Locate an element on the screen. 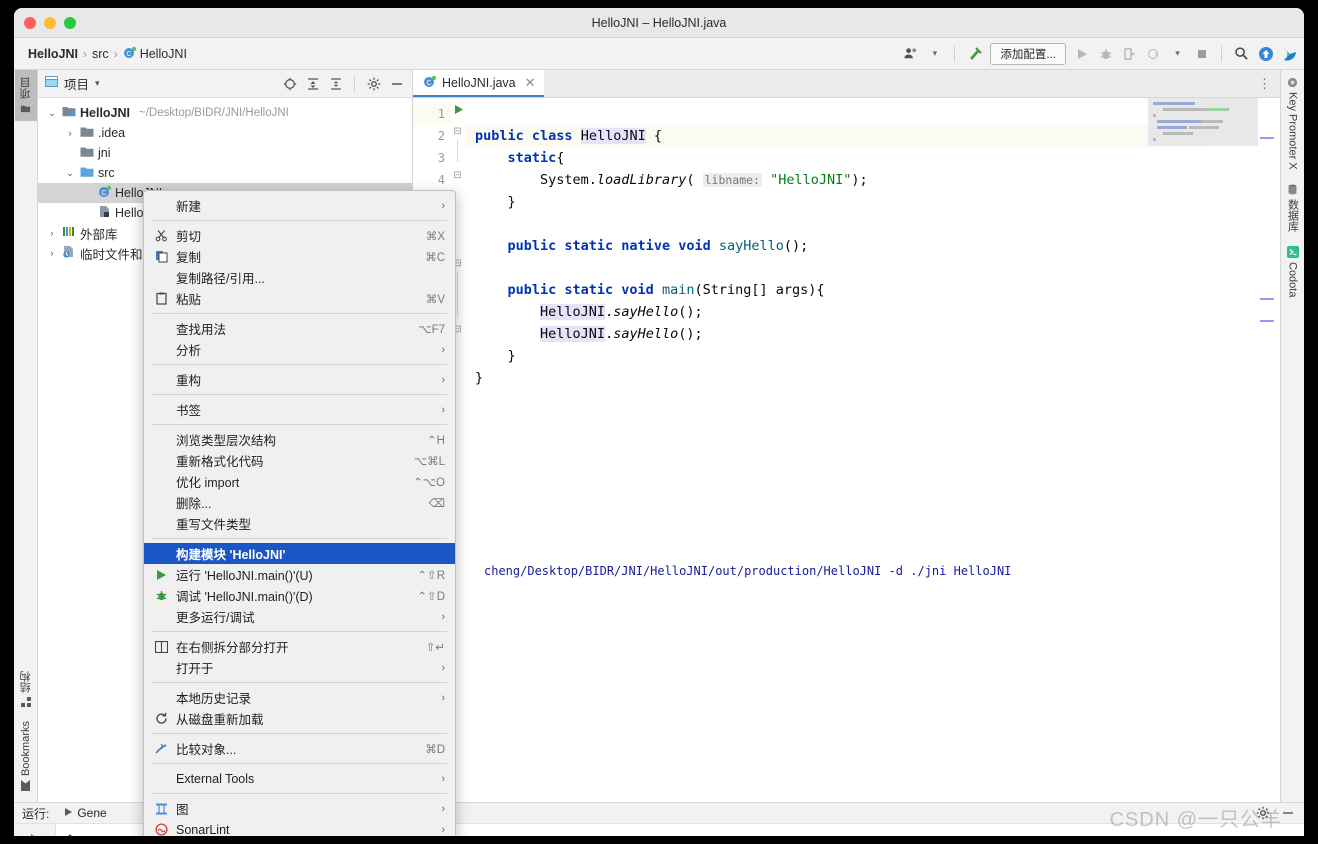  menu-item-run-main: 运行 'HelloJNI.main()'(U) ⌃⇧R is located at coordinates (299, 574).